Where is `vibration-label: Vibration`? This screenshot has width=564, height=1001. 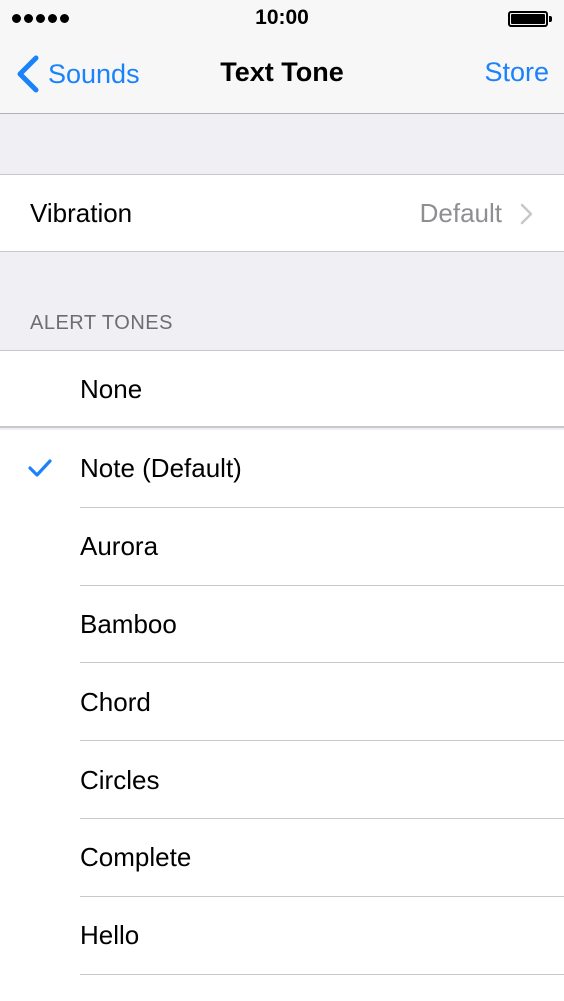 vibration-label: Vibration is located at coordinates (81, 213).